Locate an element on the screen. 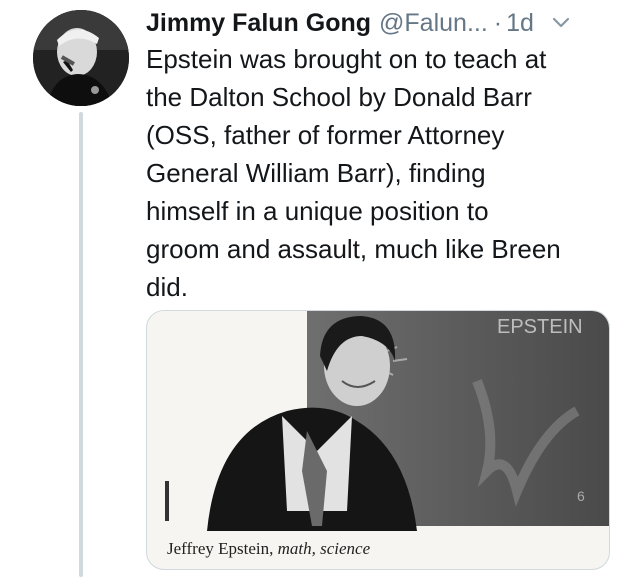  avatar-image is located at coordinates (81, 58).